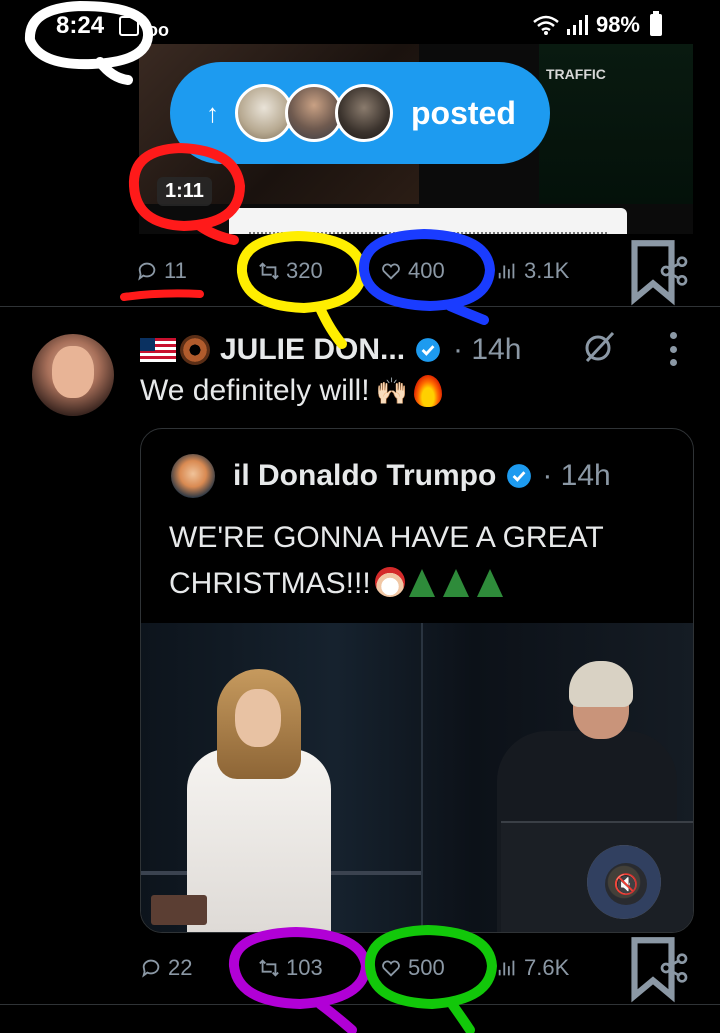 This screenshot has height=1033, width=720. I want to click on tweet-header: JULIE DON... · 14h, so click(330, 350).